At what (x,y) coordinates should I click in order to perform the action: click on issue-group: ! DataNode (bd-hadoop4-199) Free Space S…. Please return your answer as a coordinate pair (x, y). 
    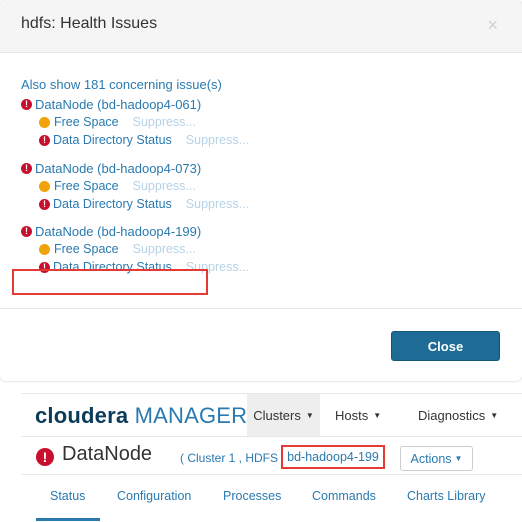
    Looking at the image, I should click on (261, 249).